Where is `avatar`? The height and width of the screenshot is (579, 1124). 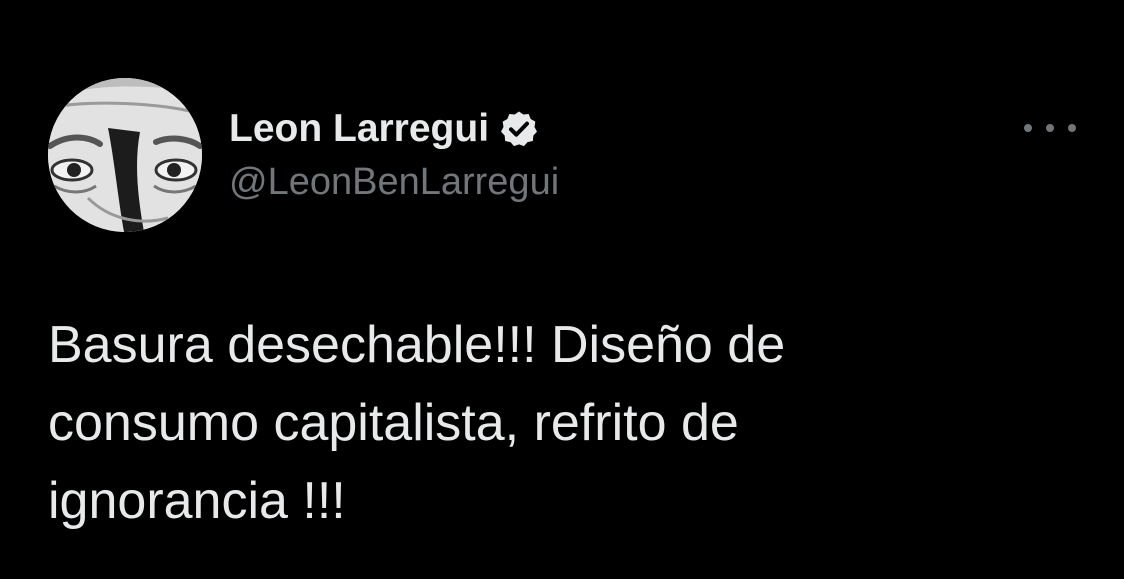 avatar is located at coordinates (125, 155).